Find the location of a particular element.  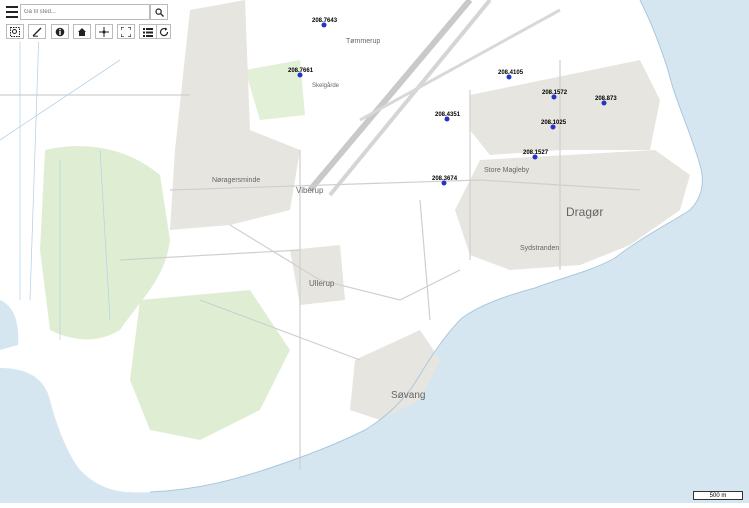

layers-button is located at coordinates (148, 31).